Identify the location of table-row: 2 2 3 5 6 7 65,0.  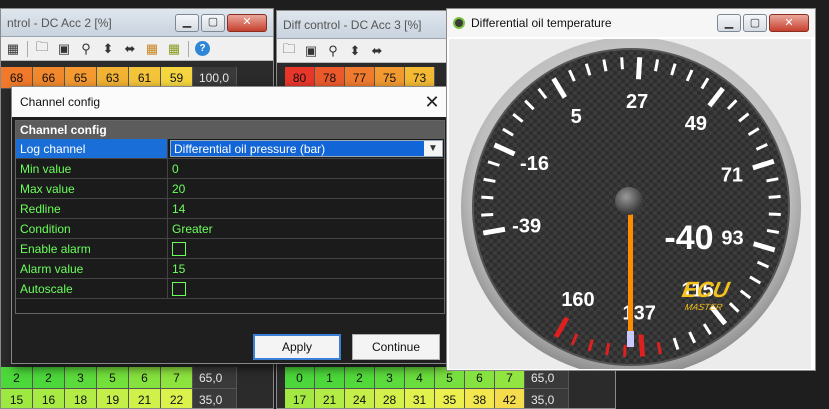
(119, 378).